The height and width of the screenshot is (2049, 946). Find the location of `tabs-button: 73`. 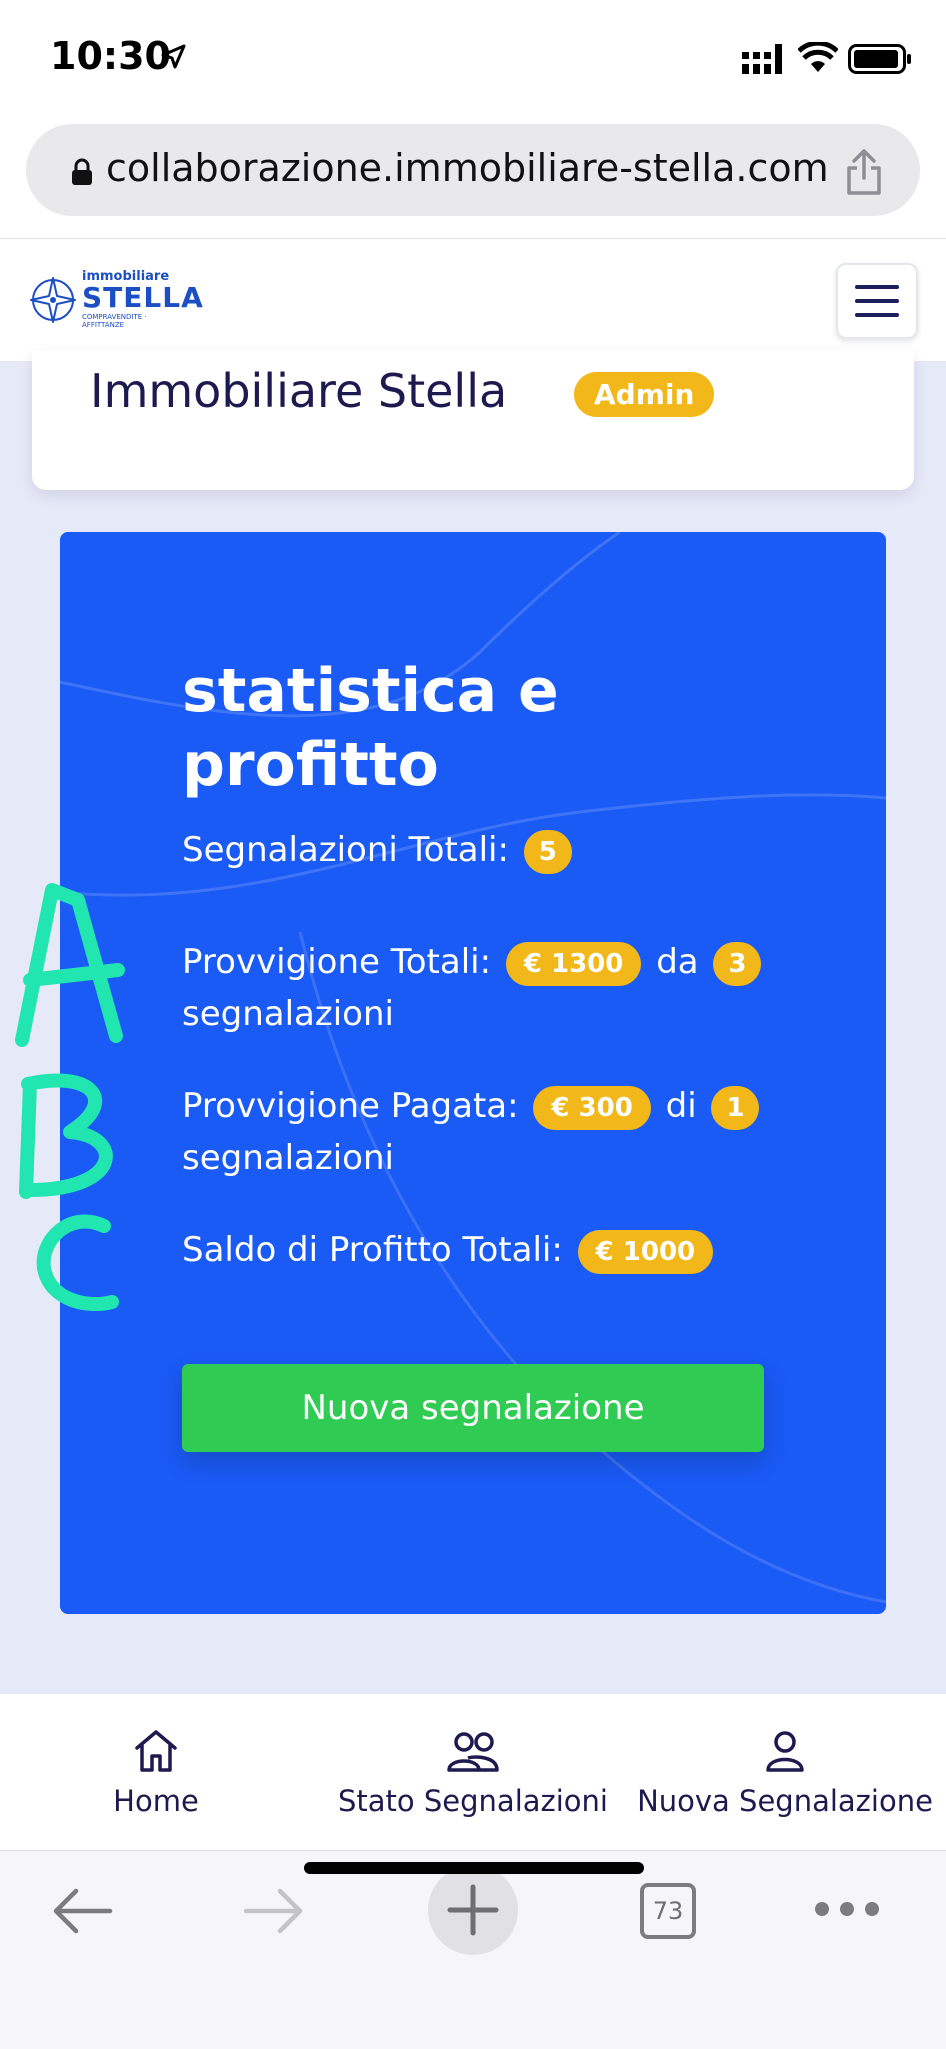

tabs-button: 73 is located at coordinates (668, 1911).